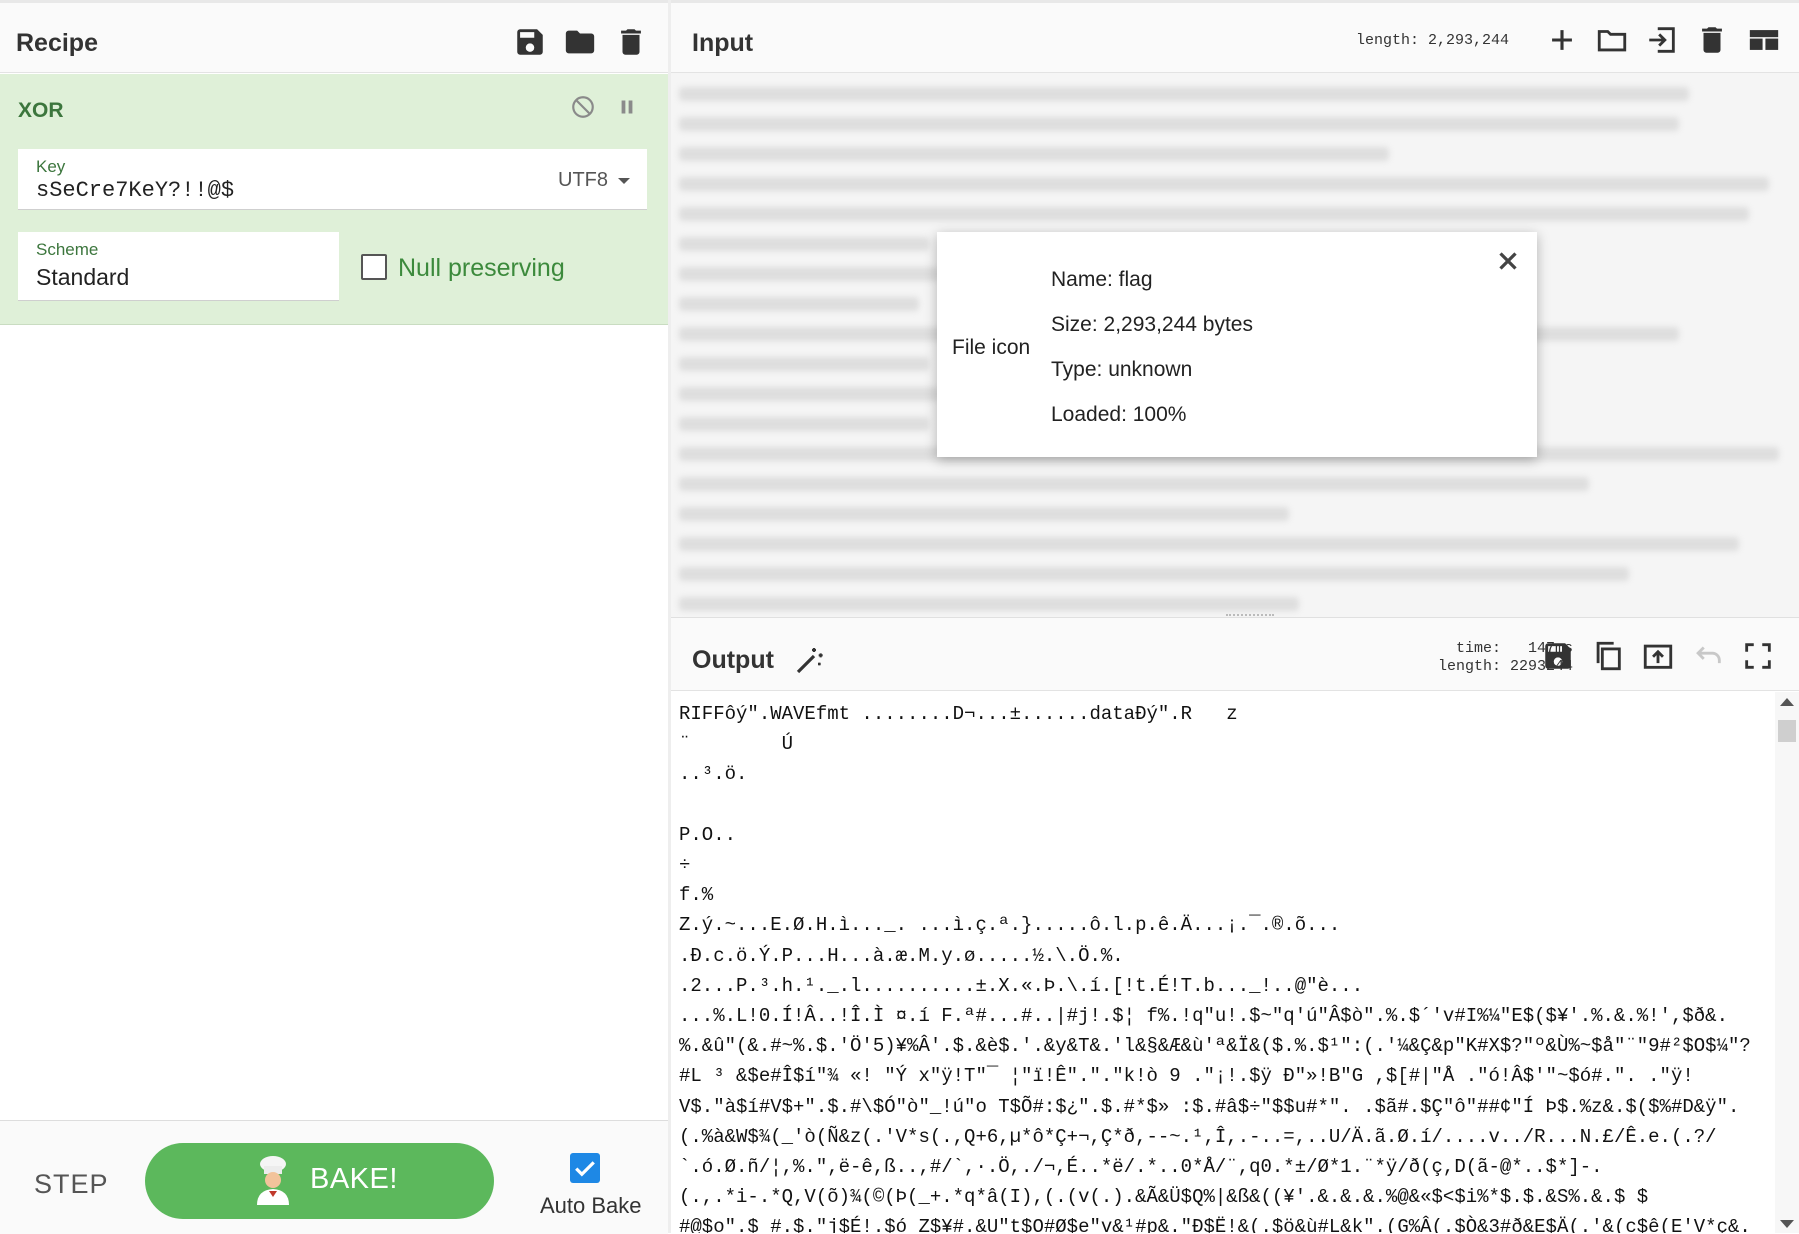  What do you see at coordinates (530, 42) in the screenshot?
I see `save-icon` at bounding box center [530, 42].